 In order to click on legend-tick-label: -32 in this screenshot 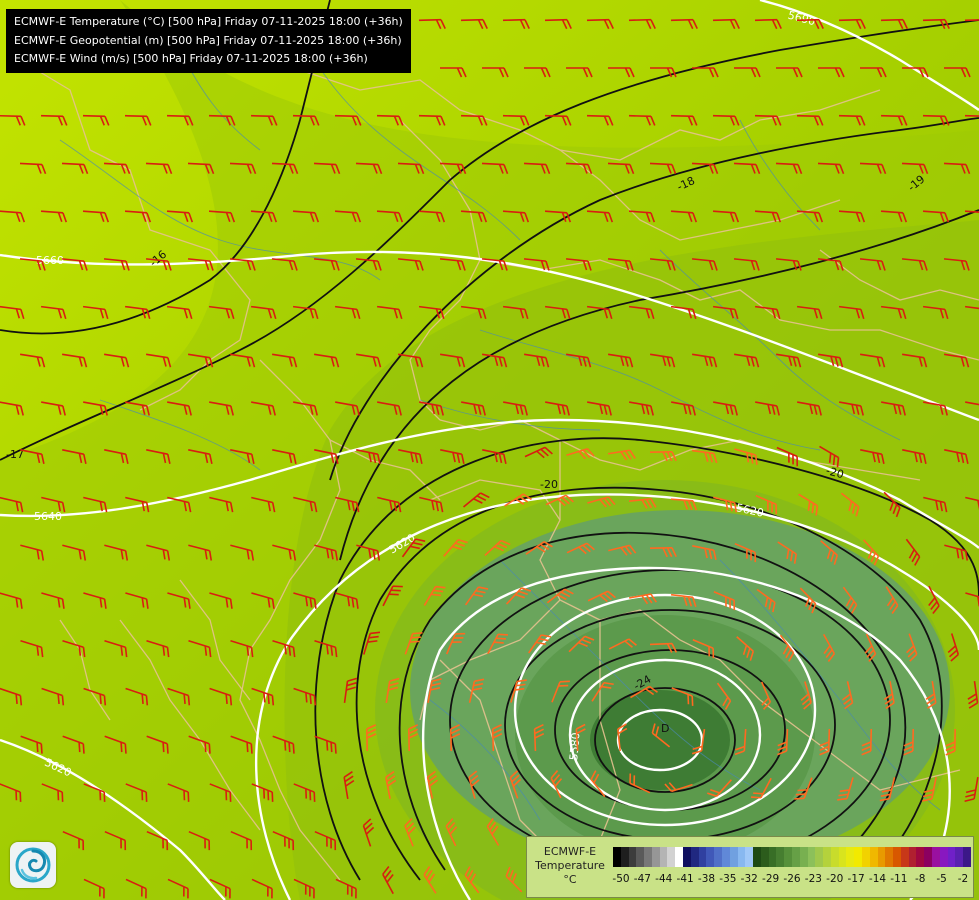, I will do `click(749, 879)`.